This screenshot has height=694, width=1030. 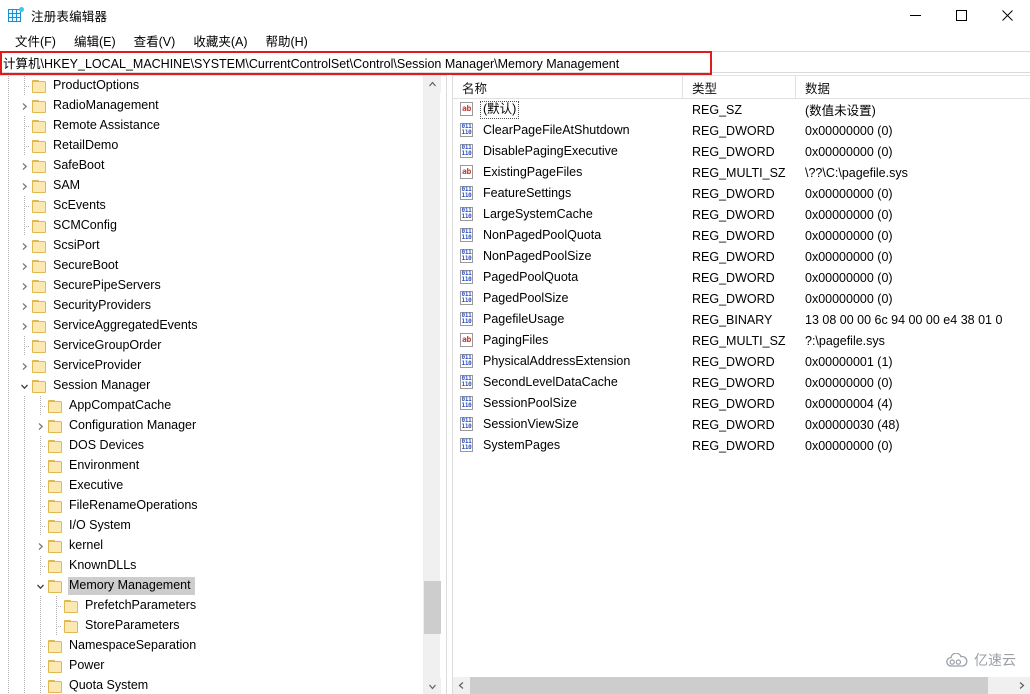 I want to click on pane-splitter, so click(x=449, y=384).